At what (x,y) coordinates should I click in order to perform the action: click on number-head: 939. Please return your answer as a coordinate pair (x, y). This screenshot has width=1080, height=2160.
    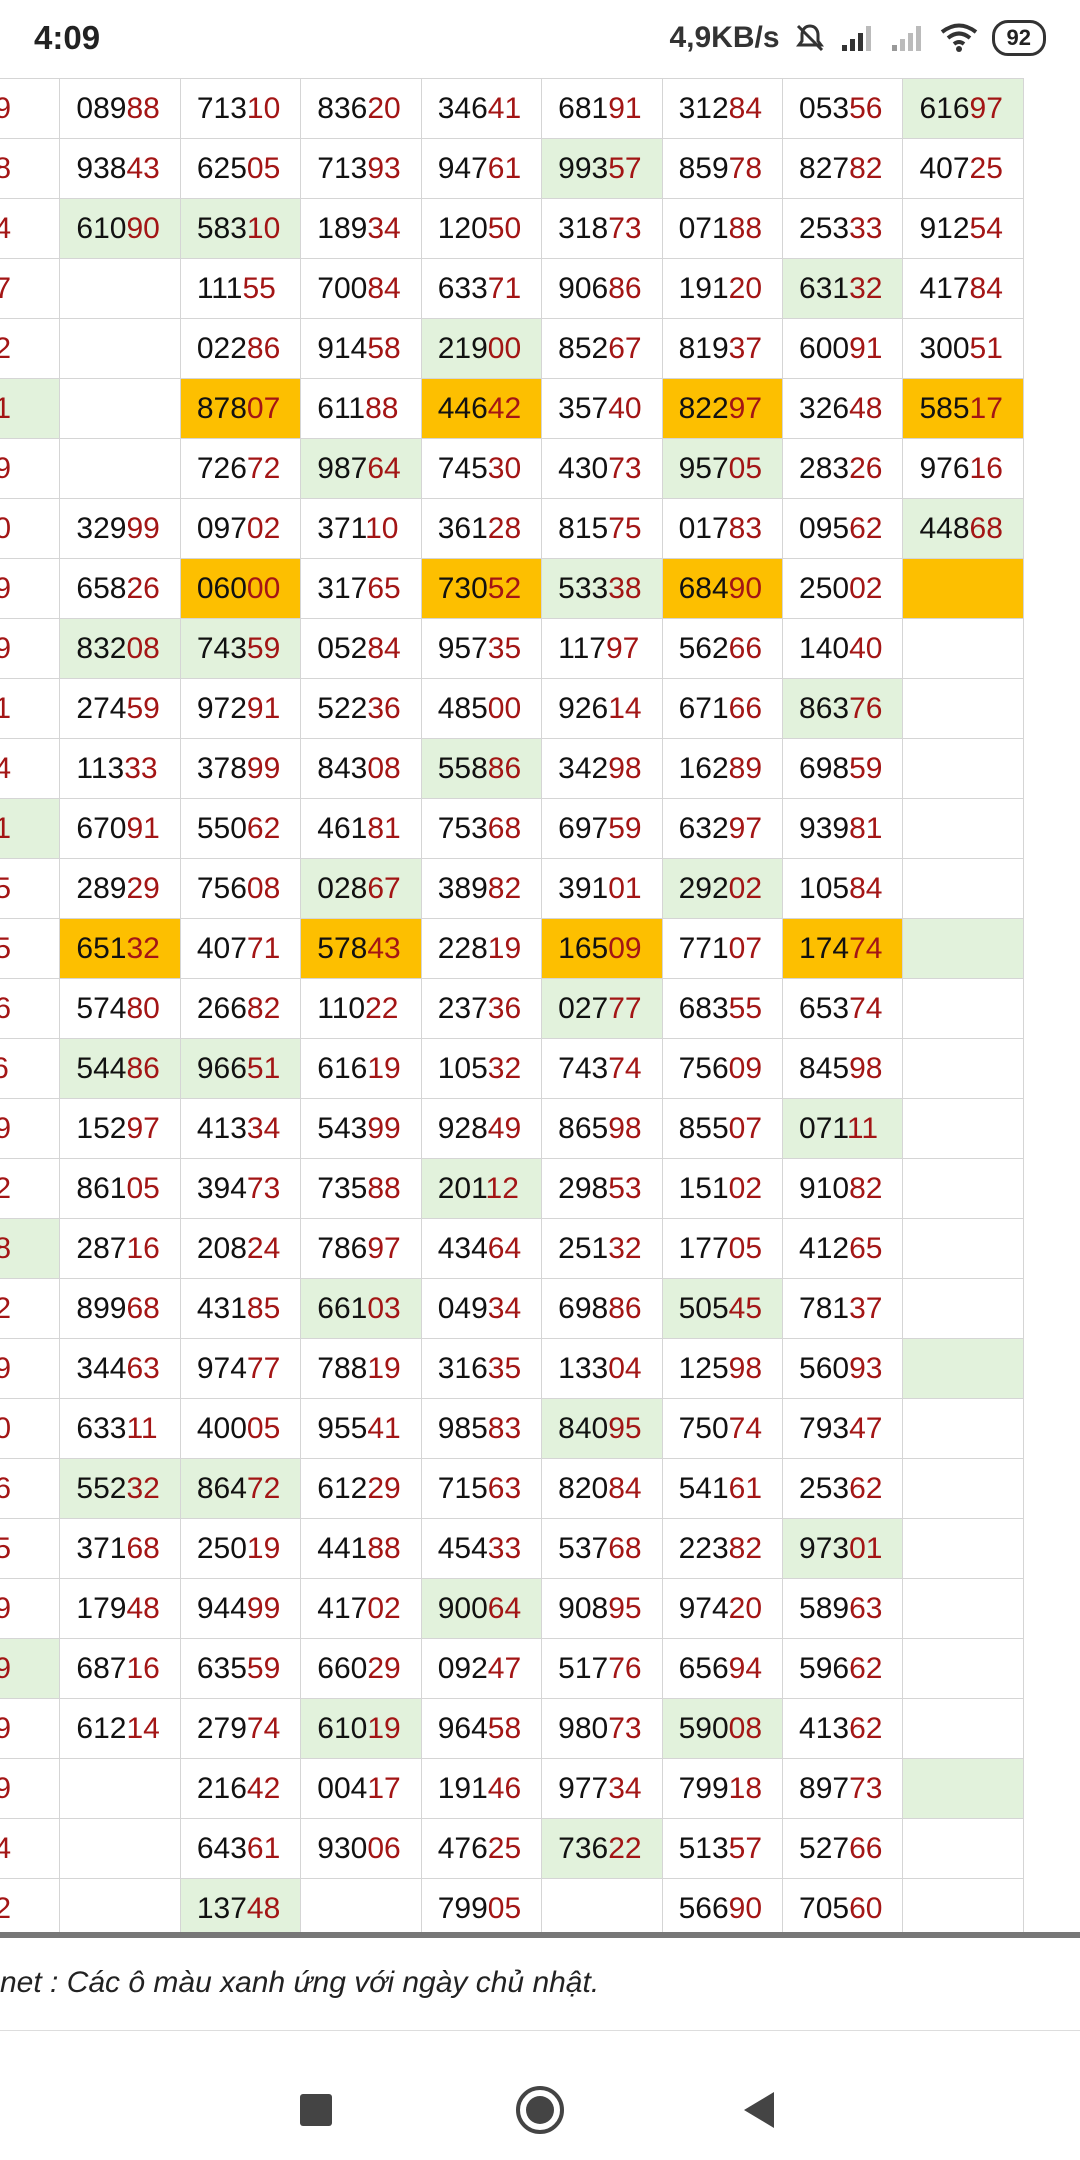
    Looking at the image, I should click on (824, 828).